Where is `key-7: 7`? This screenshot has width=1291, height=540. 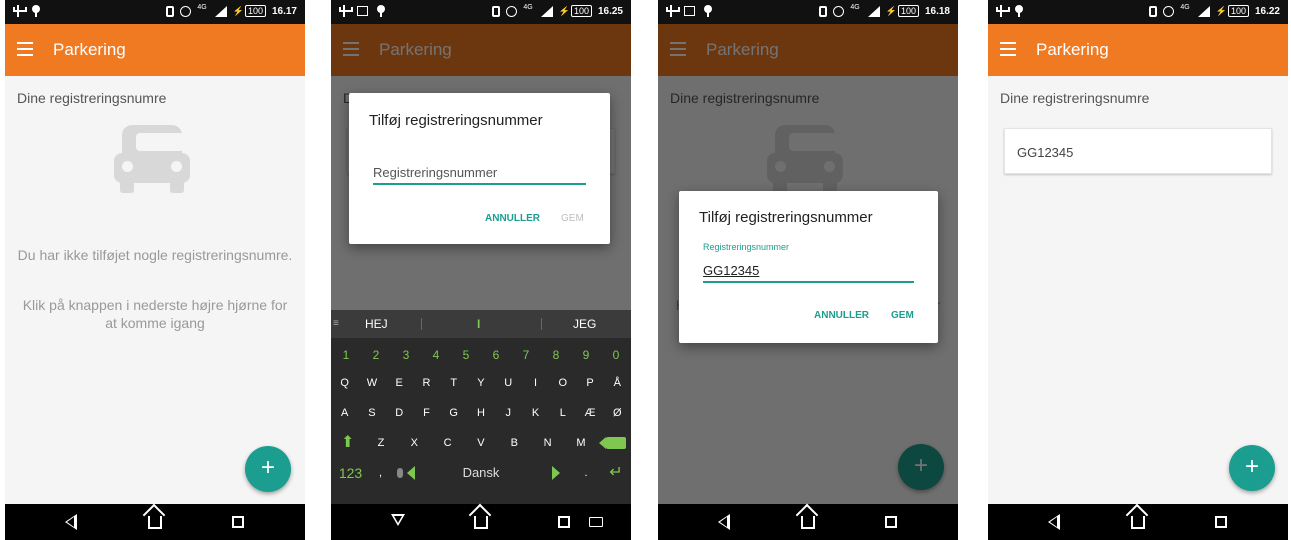
key-7: 7 is located at coordinates (526, 355).